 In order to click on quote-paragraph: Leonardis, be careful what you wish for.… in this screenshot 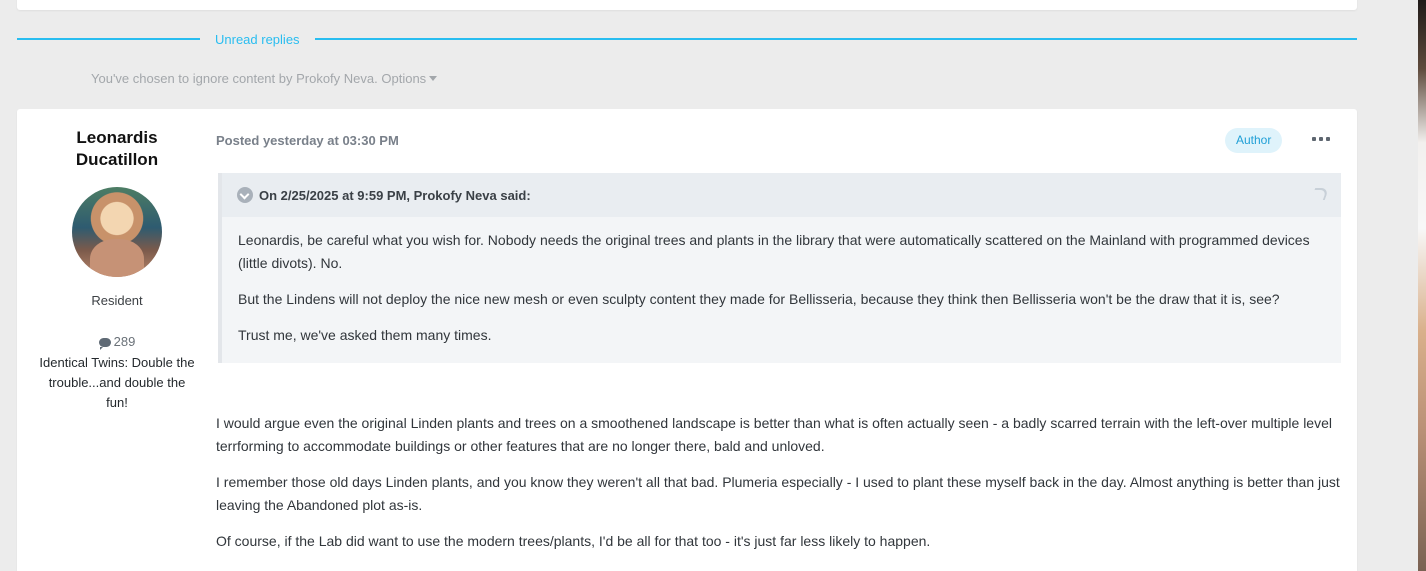, I will do `click(774, 251)`.